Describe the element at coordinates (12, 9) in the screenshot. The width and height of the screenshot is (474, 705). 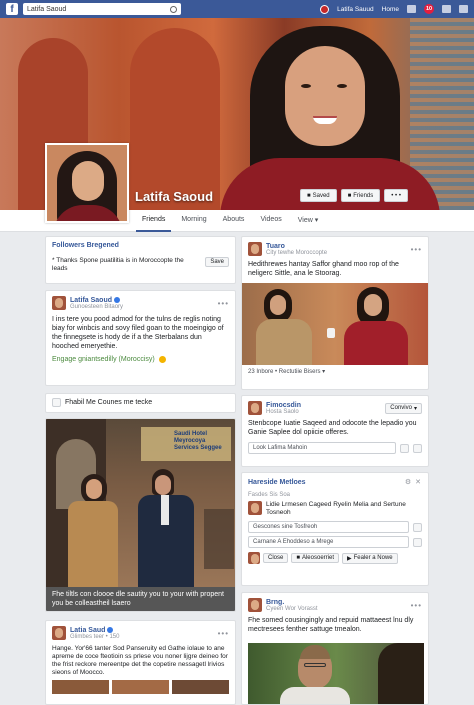
I see `facebook-logo-icon: f` at that location.